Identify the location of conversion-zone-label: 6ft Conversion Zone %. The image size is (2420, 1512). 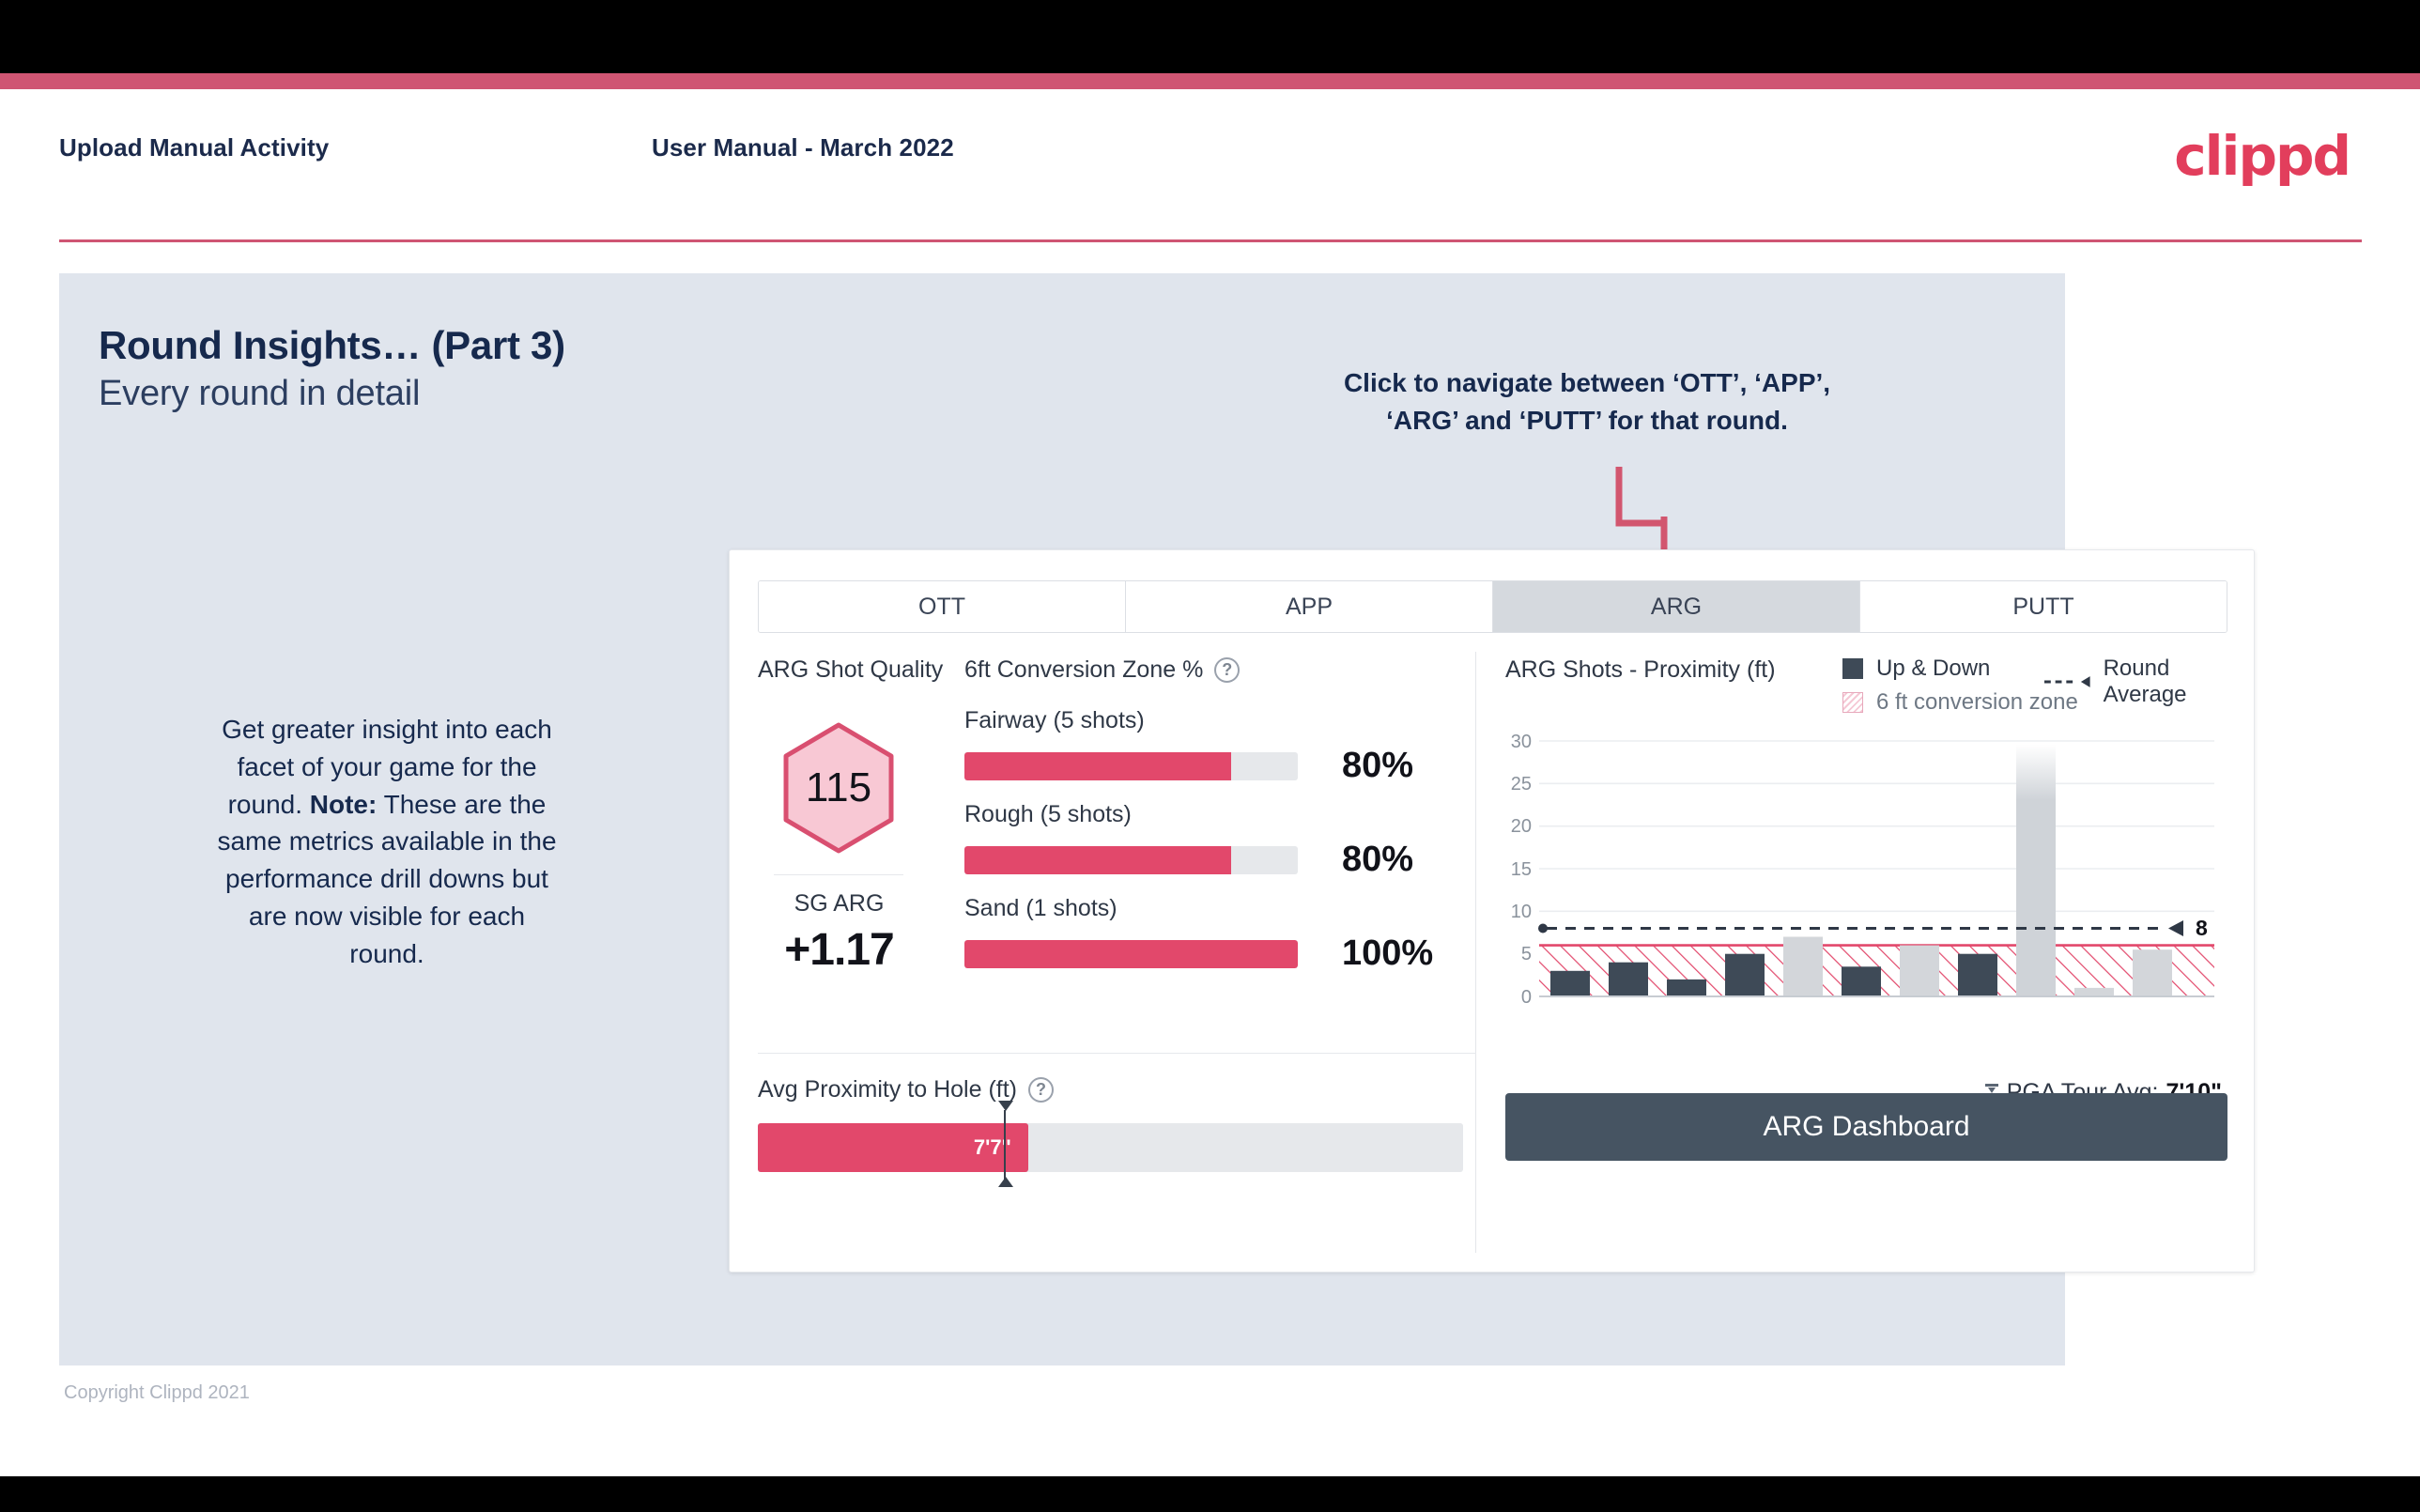
(1084, 670).